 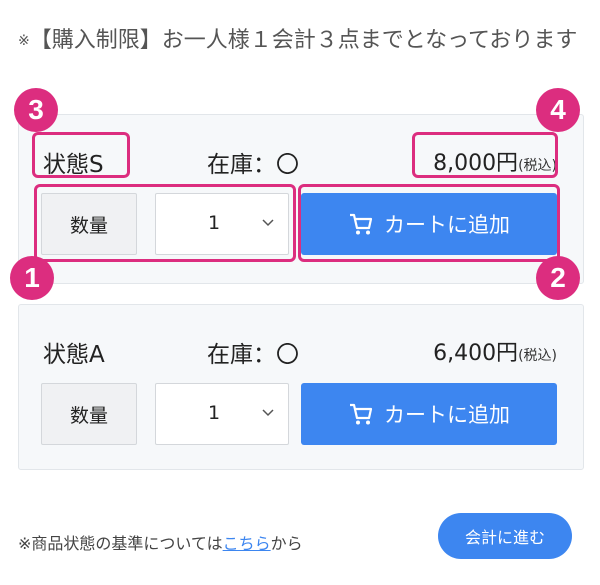 I want to click on purchase-limit-notice: ※【購入制限】お一人様１会計３点までとなっております, so click(x=303, y=41).